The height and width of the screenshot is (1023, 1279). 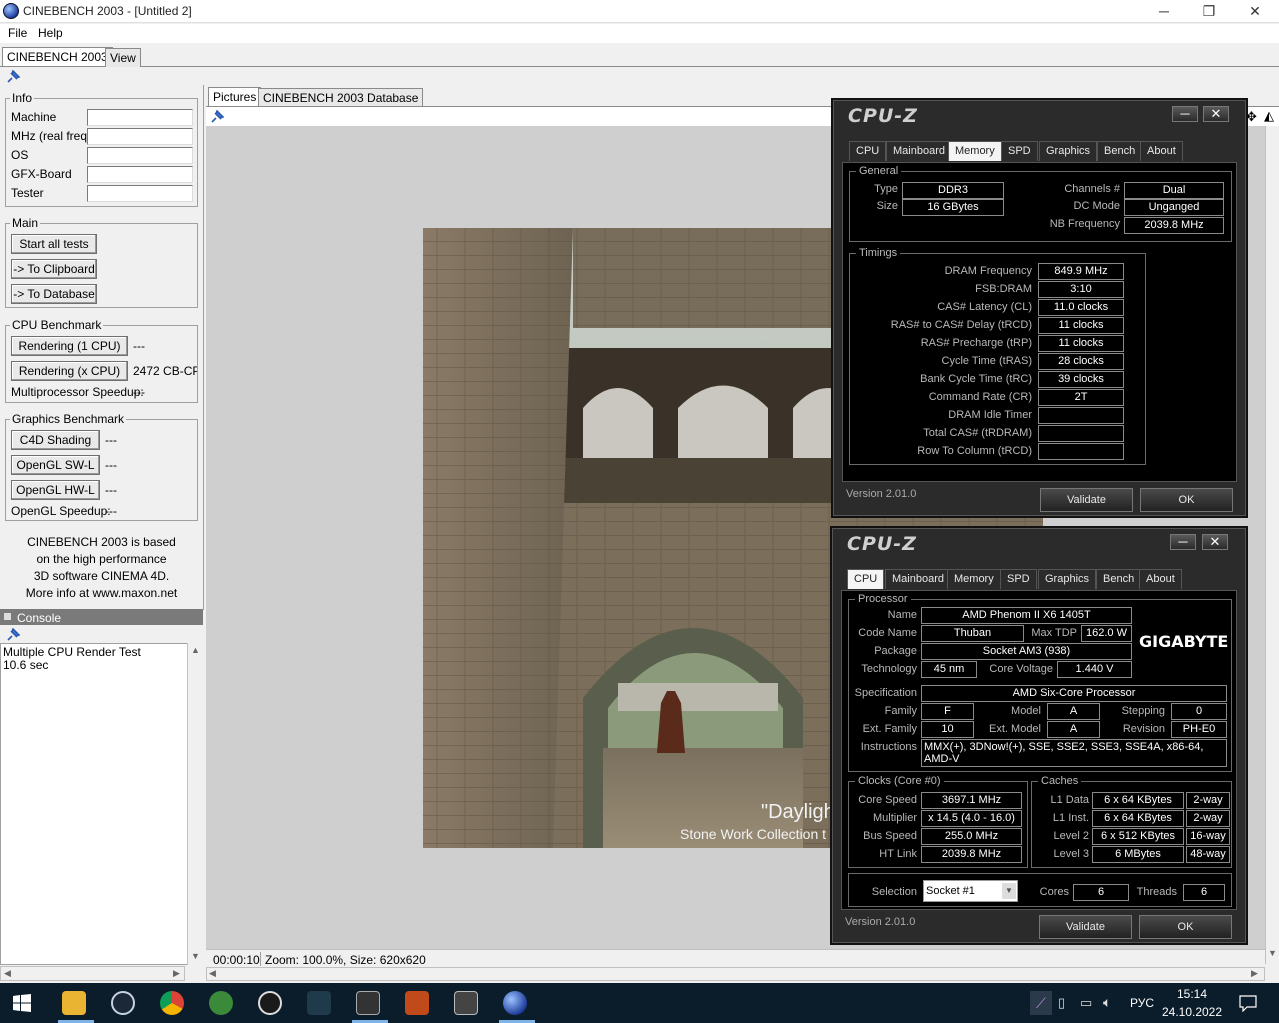 What do you see at coordinates (195, 804) in the screenshot?
I see `console-scrollbar: ▲ ▼` at bounding box center [195, 804].